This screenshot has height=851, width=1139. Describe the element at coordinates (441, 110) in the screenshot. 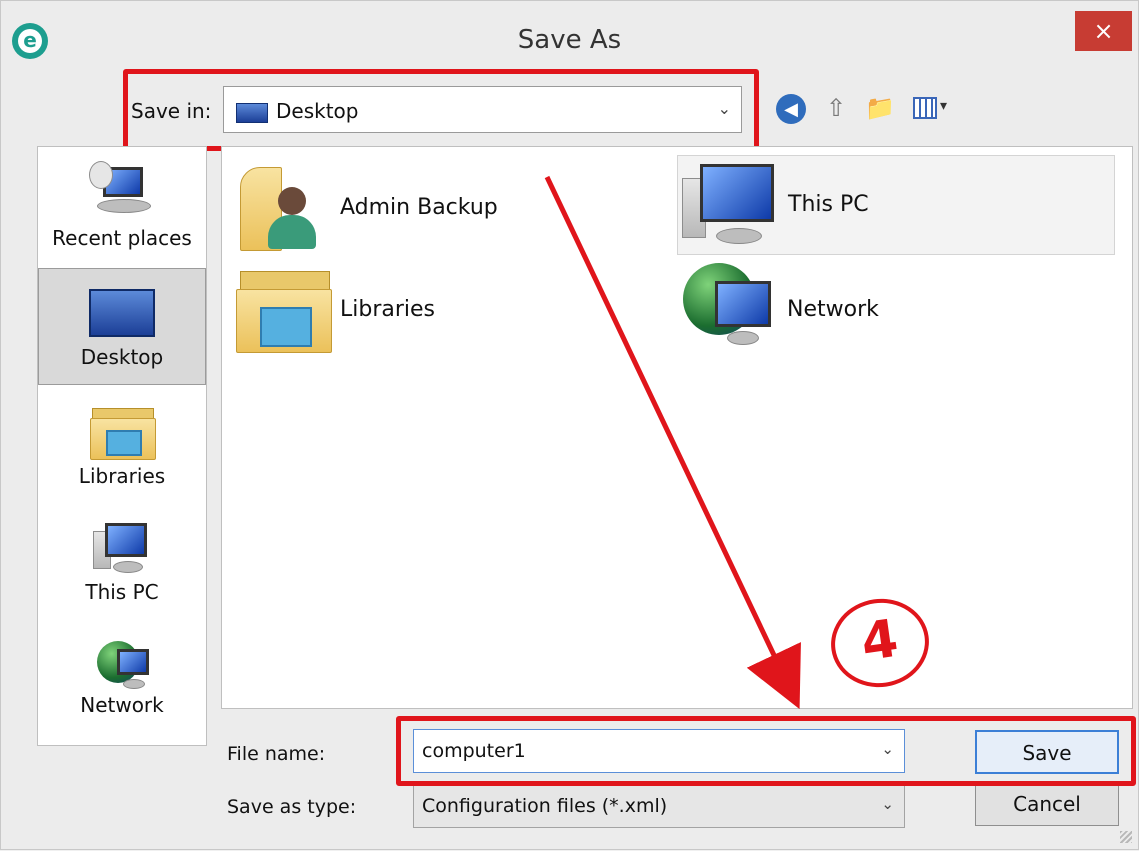

I see `annotation-highlight-save-in` at that location.